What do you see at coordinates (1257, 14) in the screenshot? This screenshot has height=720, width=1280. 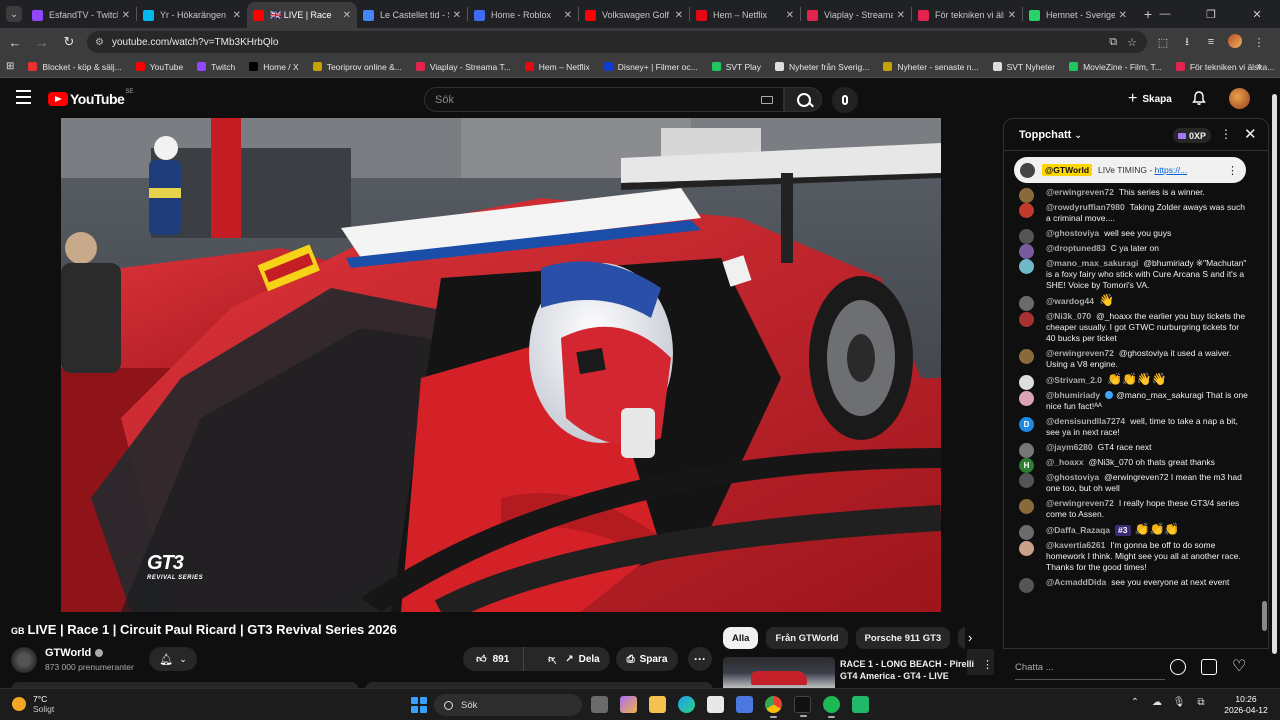 I see `close-window-icon: ✕` at bounding box center [1257, 14].